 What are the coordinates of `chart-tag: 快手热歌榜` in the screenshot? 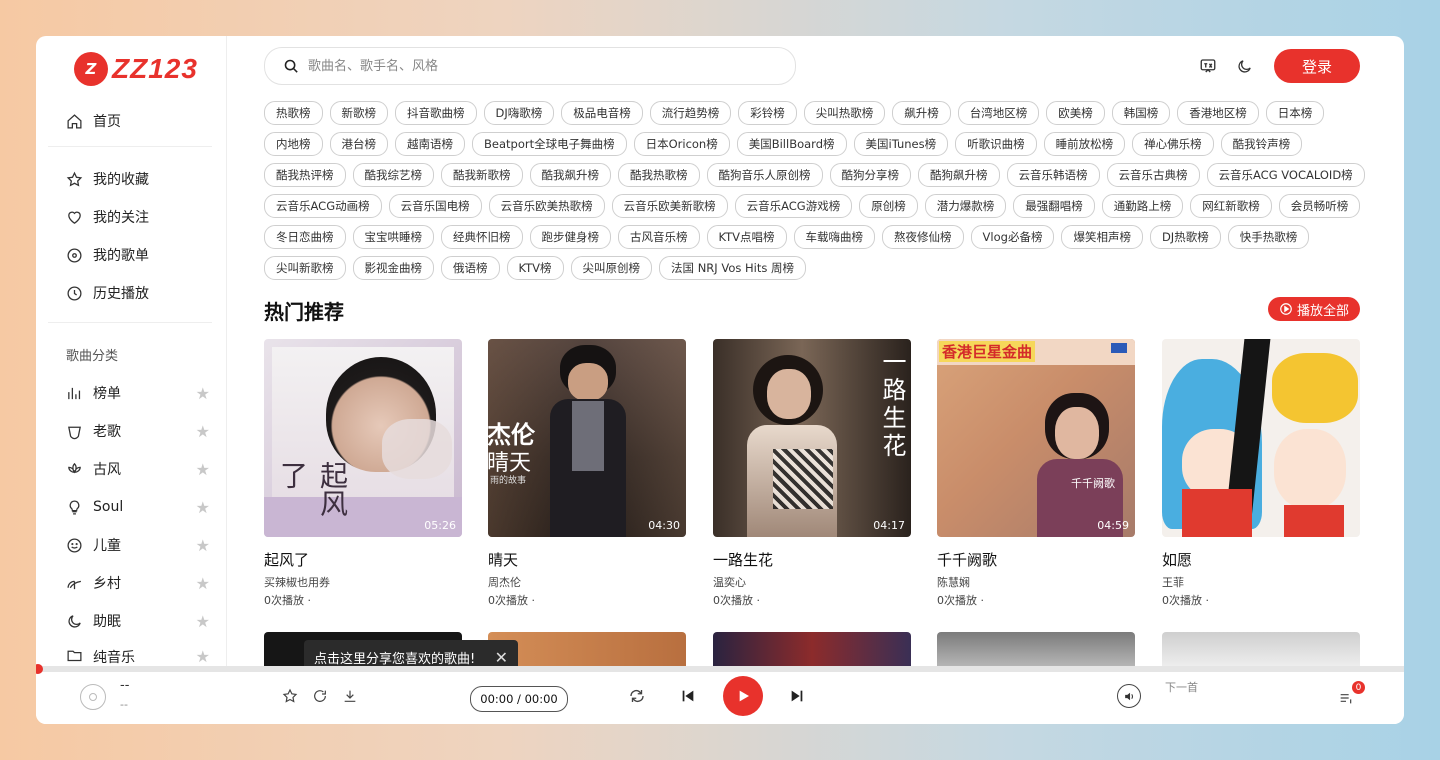 It's located at (1268, 237).